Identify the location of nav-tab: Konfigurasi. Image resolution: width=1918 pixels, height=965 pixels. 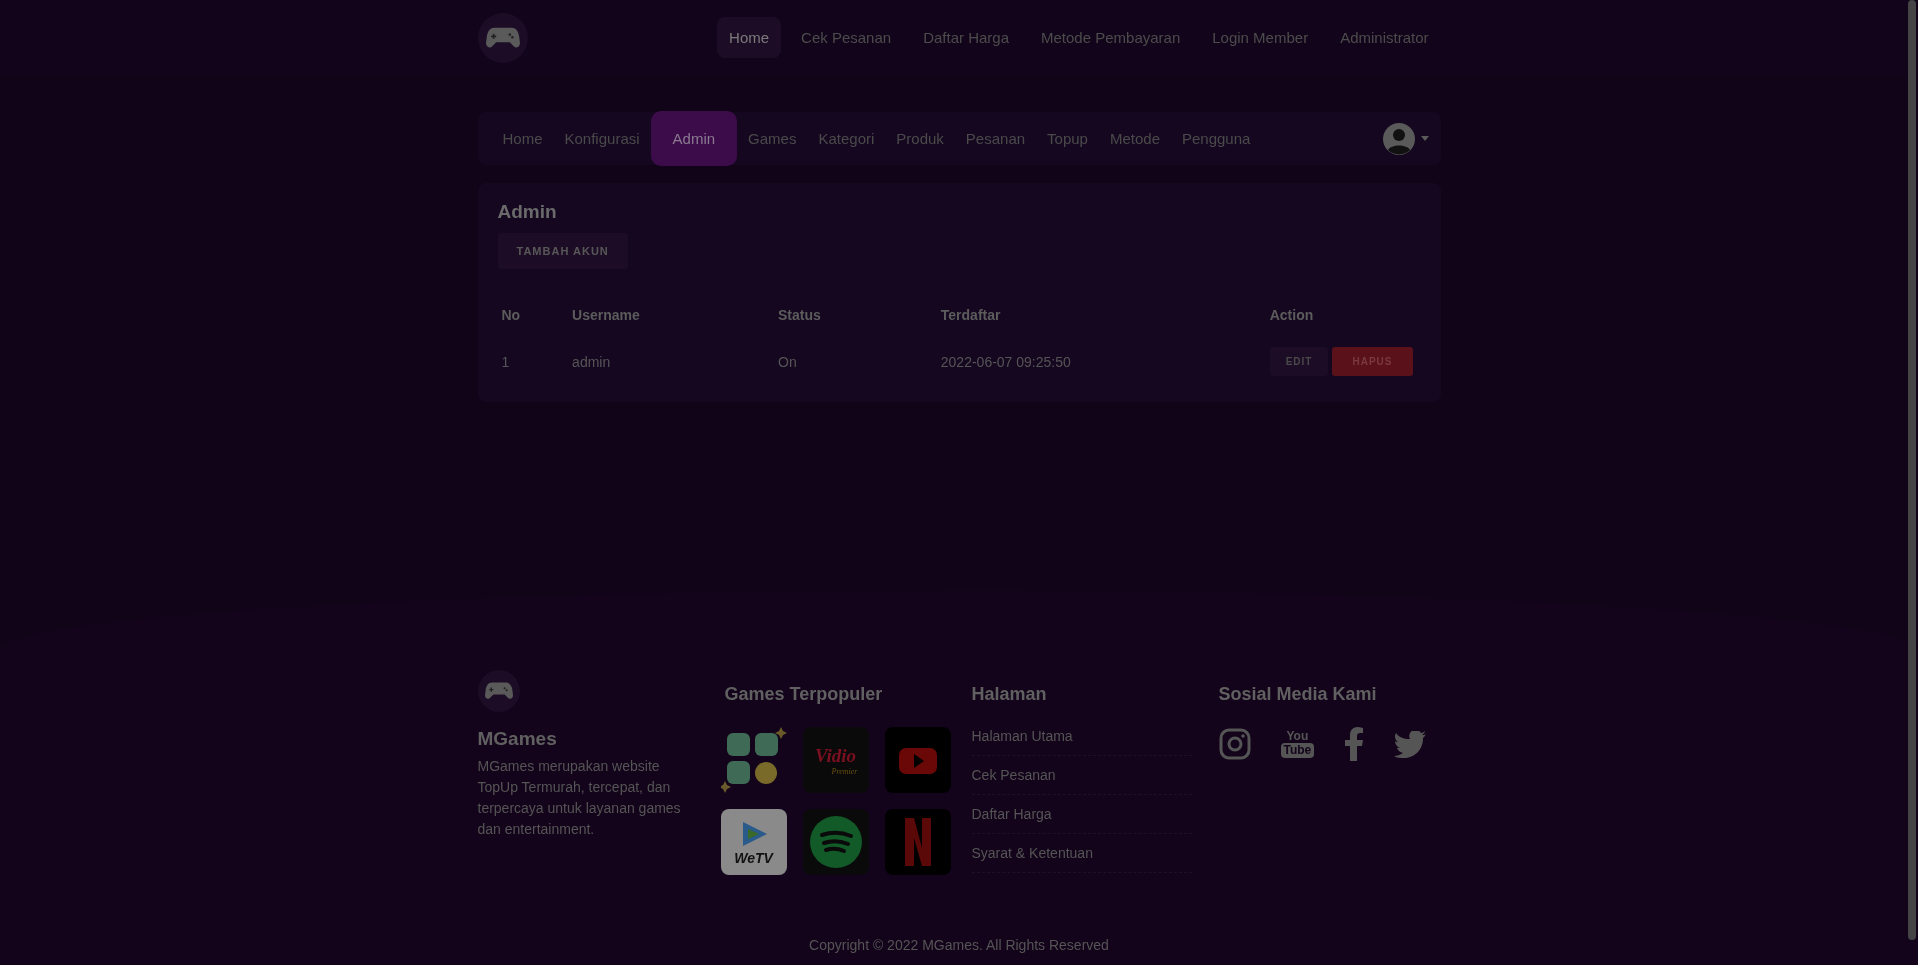
(602, 138).